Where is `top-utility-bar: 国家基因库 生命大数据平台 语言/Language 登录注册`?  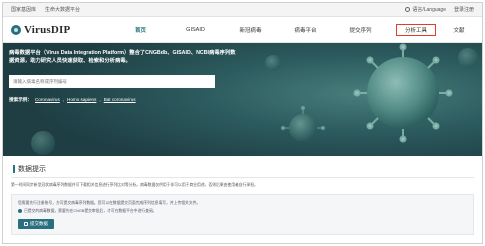
top-utility-bar: 国家基因库 生命大数据平台 语言/Language 登录注册 is located at coordinates (242, 10).